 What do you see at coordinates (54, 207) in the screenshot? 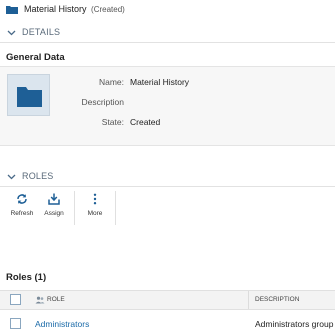
I see `assign-button: Assign` at bounding box center [54, 207].